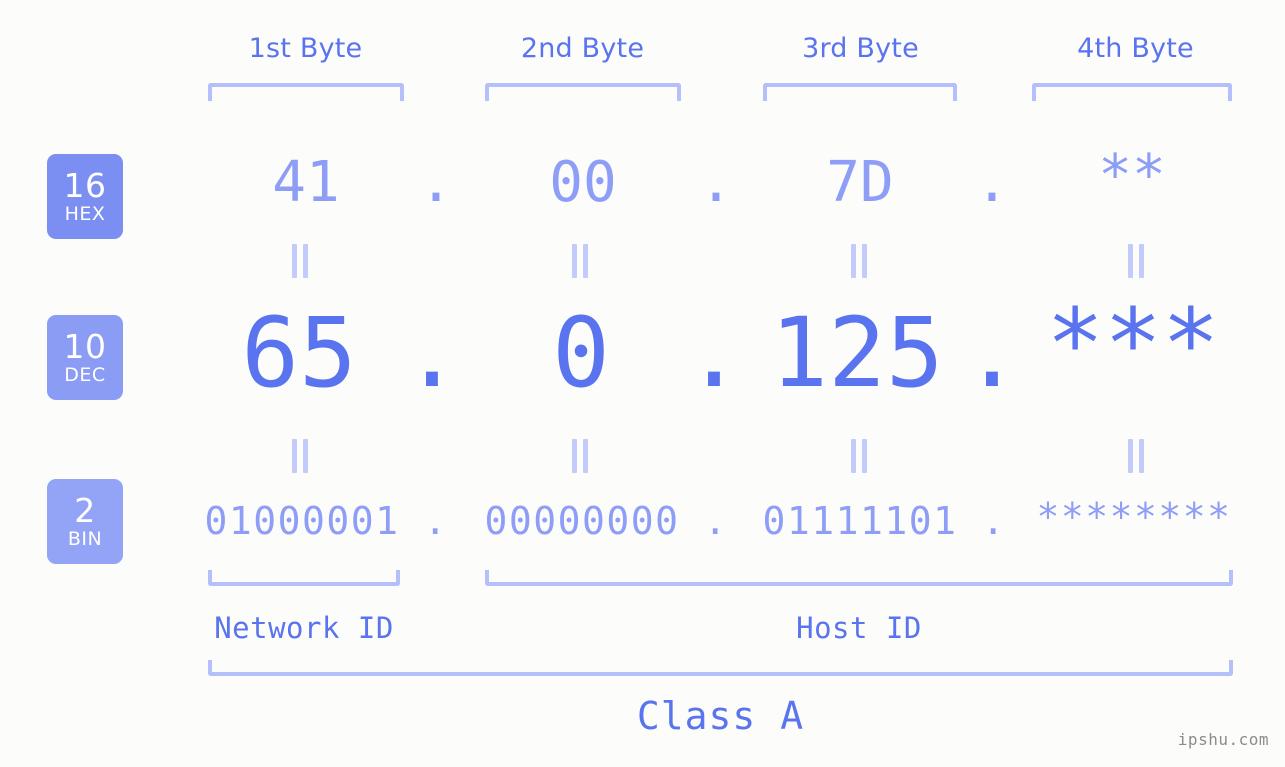 This screenshot has height=767, width=1285. Describe the element at coordinates (860, 521) in the screenshot. I see `bin-byte-value-3: 01111101` at that location.